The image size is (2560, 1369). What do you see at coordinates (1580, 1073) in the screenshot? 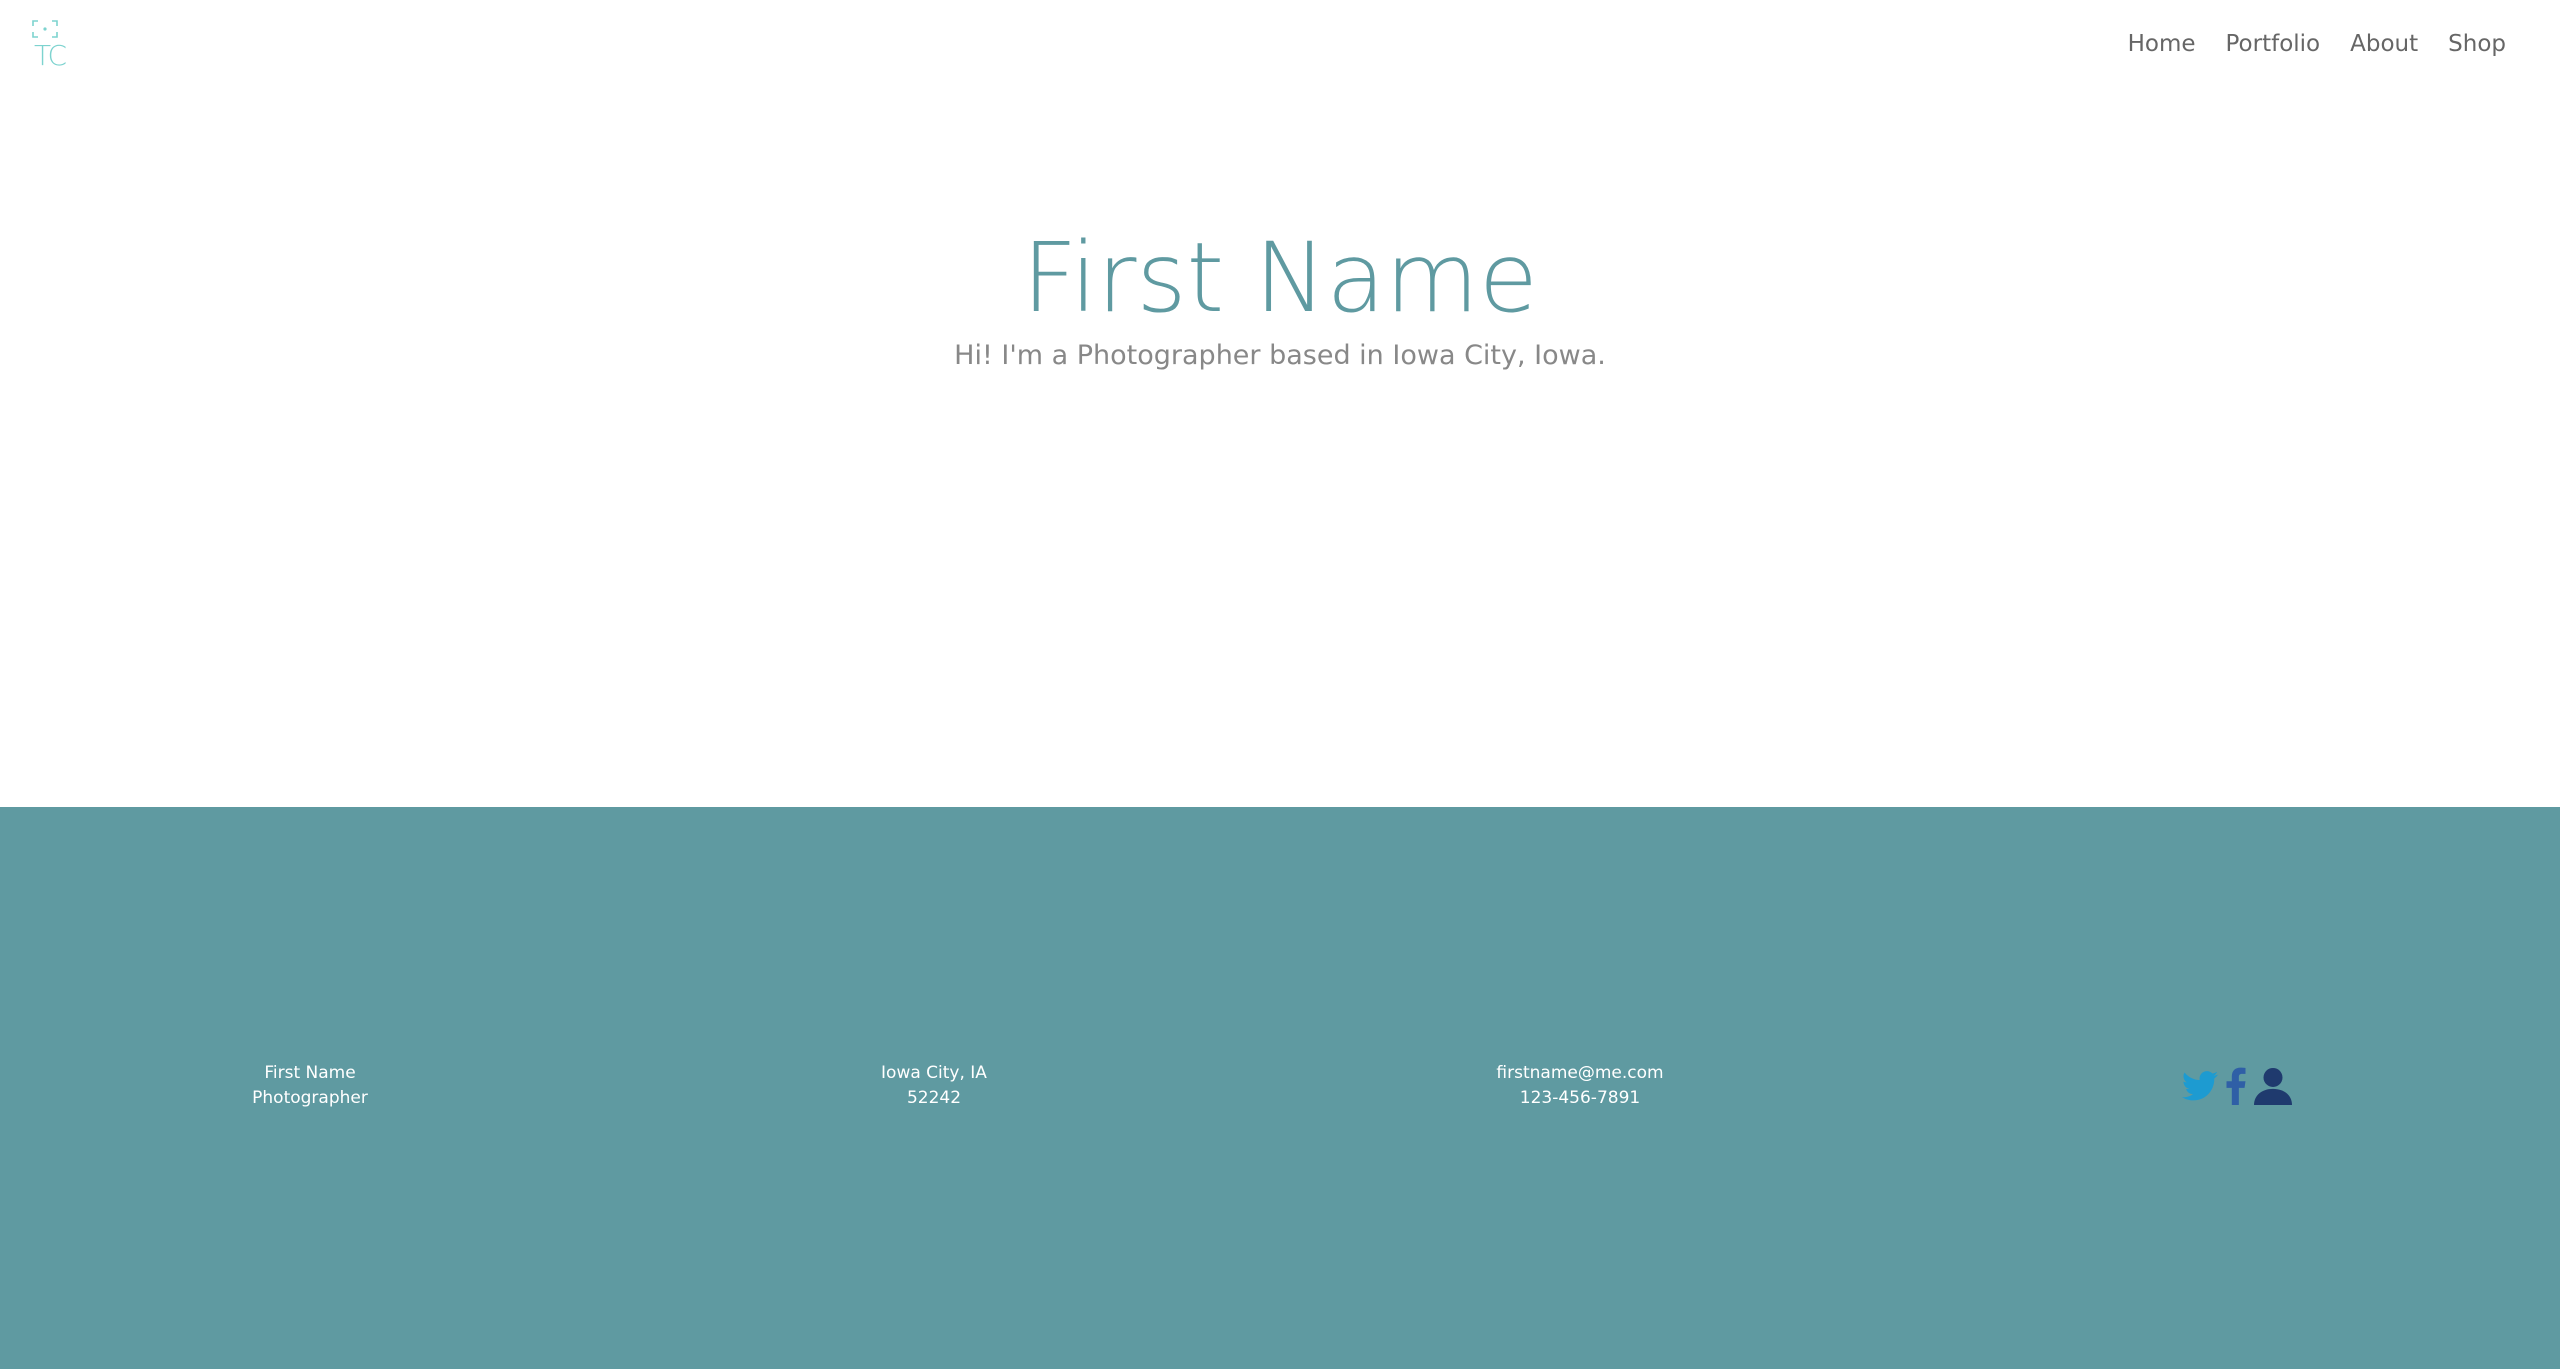
I see `footer-email-link: firstname@me.com` at bounding box center [1580, 1073].